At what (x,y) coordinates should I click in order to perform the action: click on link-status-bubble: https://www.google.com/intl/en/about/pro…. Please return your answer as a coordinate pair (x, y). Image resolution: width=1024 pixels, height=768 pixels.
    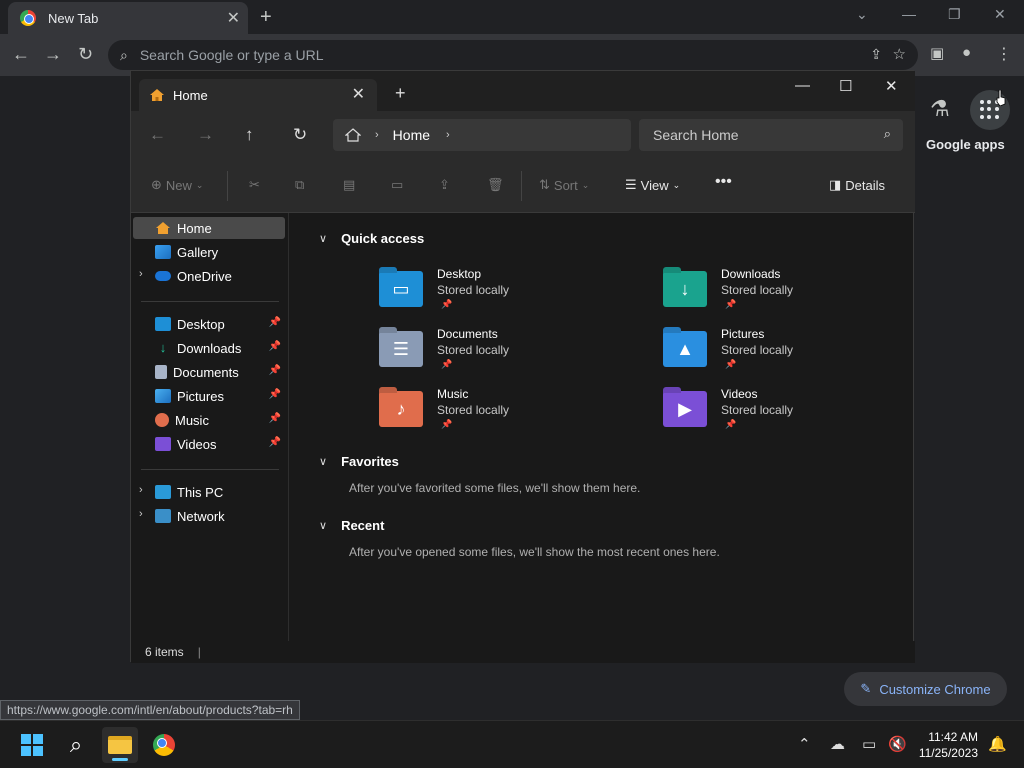
    Looking at the image, I should click on (150, 710).